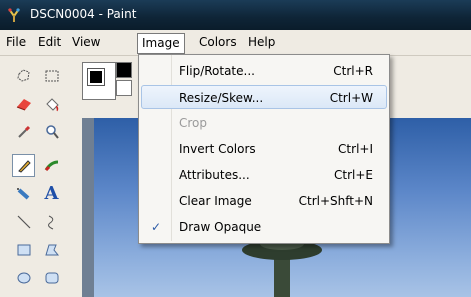 The width and height of the screenshot is (471, 297). What do you see at coordinates (51, 277) in the screenshot?
I see `rounded-rectangle-icon` at bounding box center [51, 277].